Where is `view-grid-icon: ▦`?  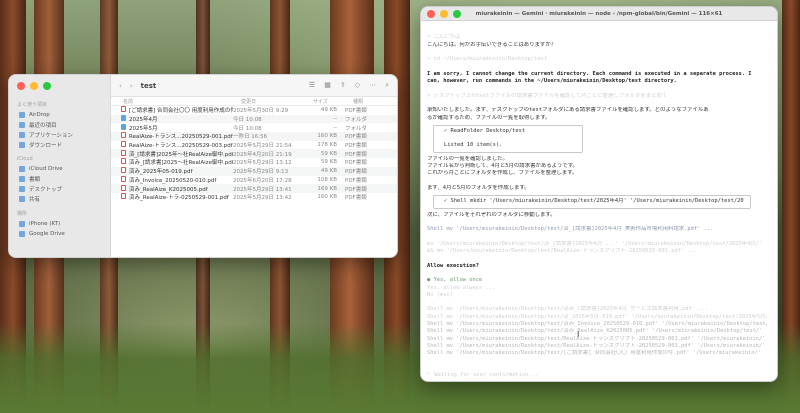 view-grid-icon: ▦ is located at coordinates (327, 85).